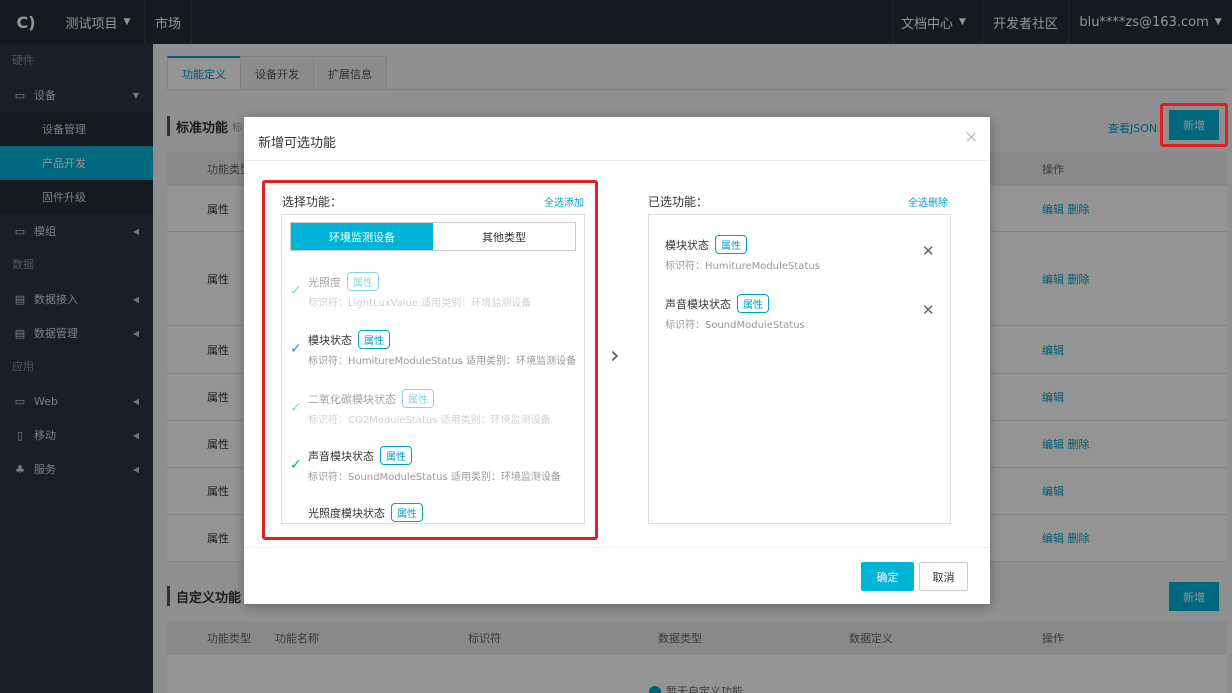  What do you see at coordinates (430, 360) in the screenshot?
I see `highlight-select-panel` at bounding box center [430, 360].